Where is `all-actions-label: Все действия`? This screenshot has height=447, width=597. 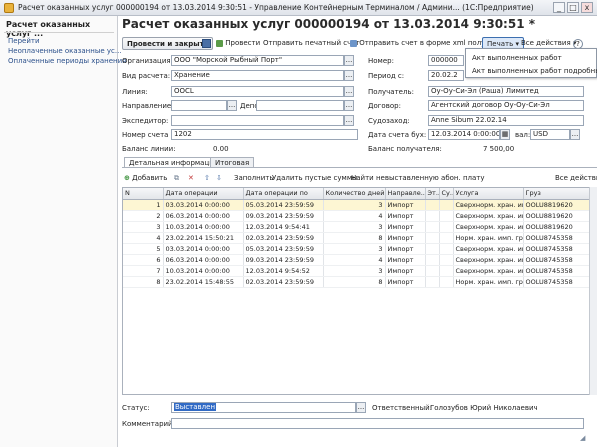 all-actions-label: Все действия is located at coordinates (546, 43).